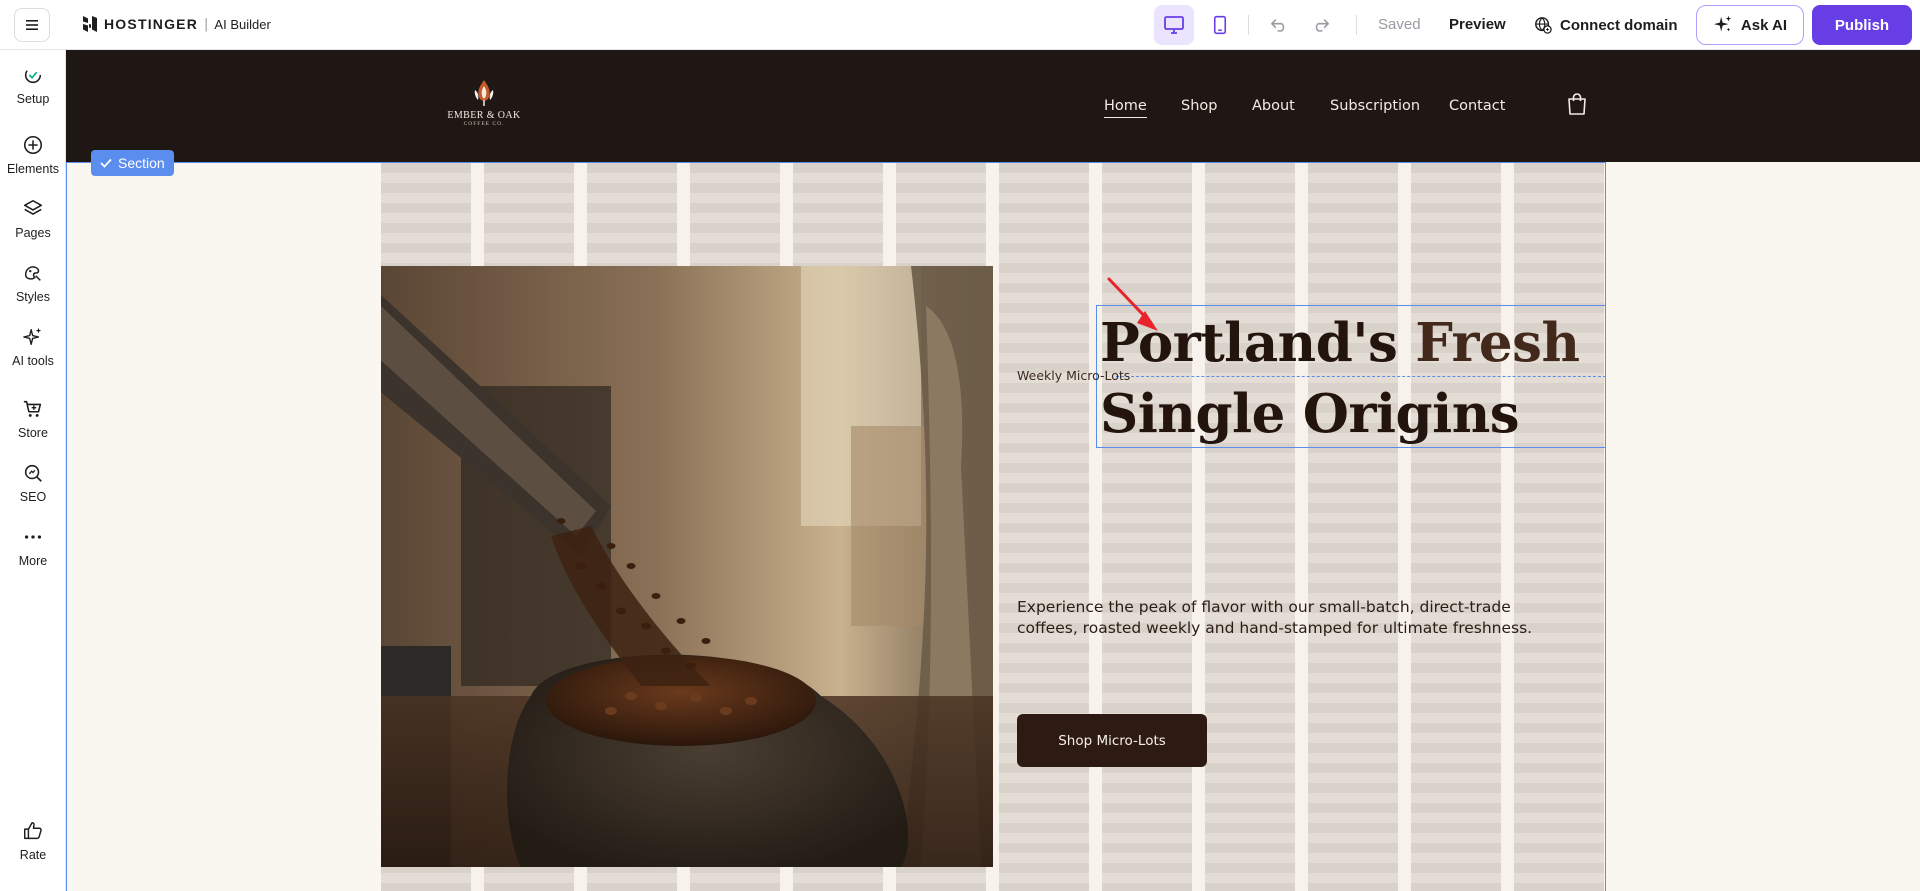  What do you see at coordinates (484, 115) in the screenshot?
I see `logo-name: EMBER & OAK` at bounding box center [484, 115].